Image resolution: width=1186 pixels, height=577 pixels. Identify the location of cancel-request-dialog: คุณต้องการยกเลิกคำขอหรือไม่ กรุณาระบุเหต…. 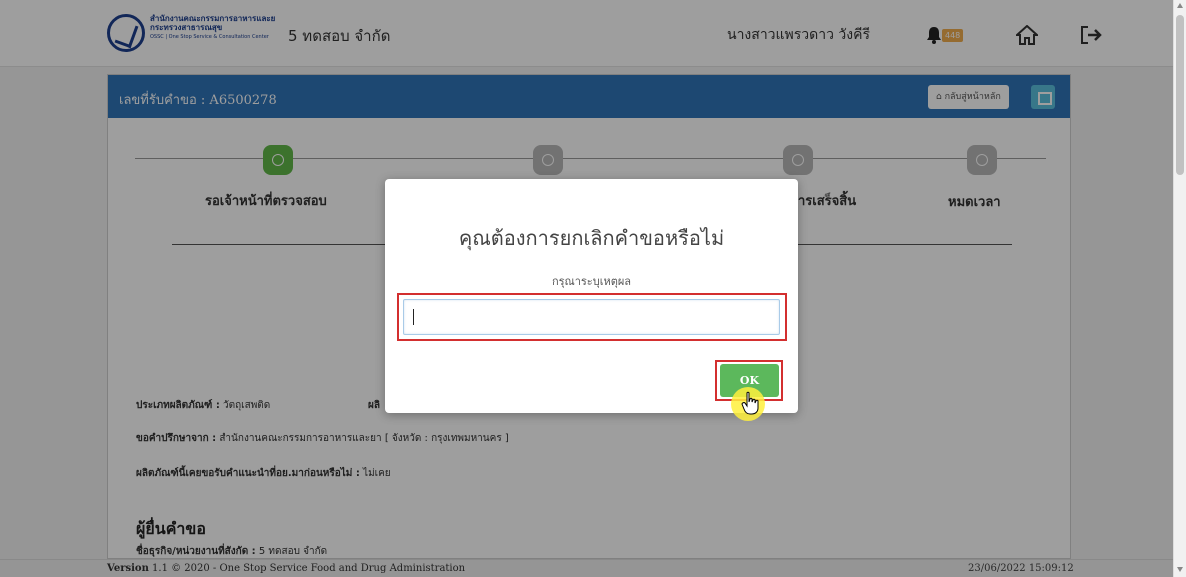
(591, 296).